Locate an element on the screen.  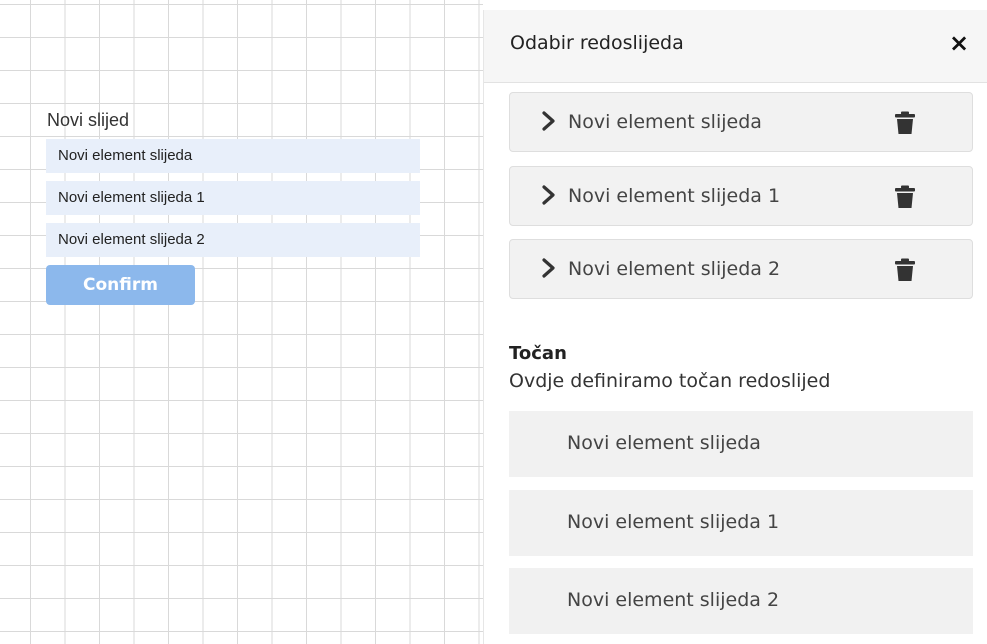
confirm-button: Confirm is located at coordinates (120, 285).